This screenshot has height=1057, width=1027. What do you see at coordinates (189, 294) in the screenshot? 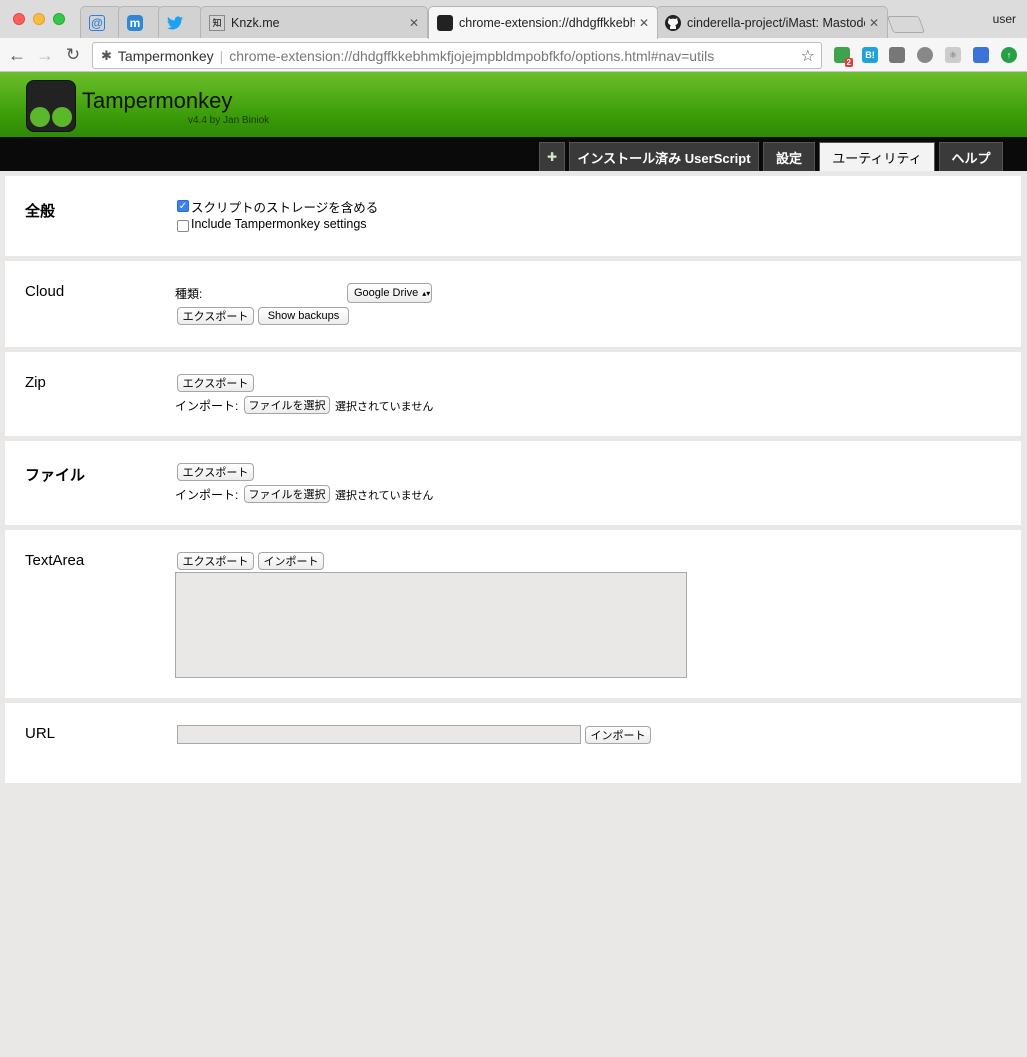
I see `cloud-type-label: 種類:` at bounding box center [189, 294].